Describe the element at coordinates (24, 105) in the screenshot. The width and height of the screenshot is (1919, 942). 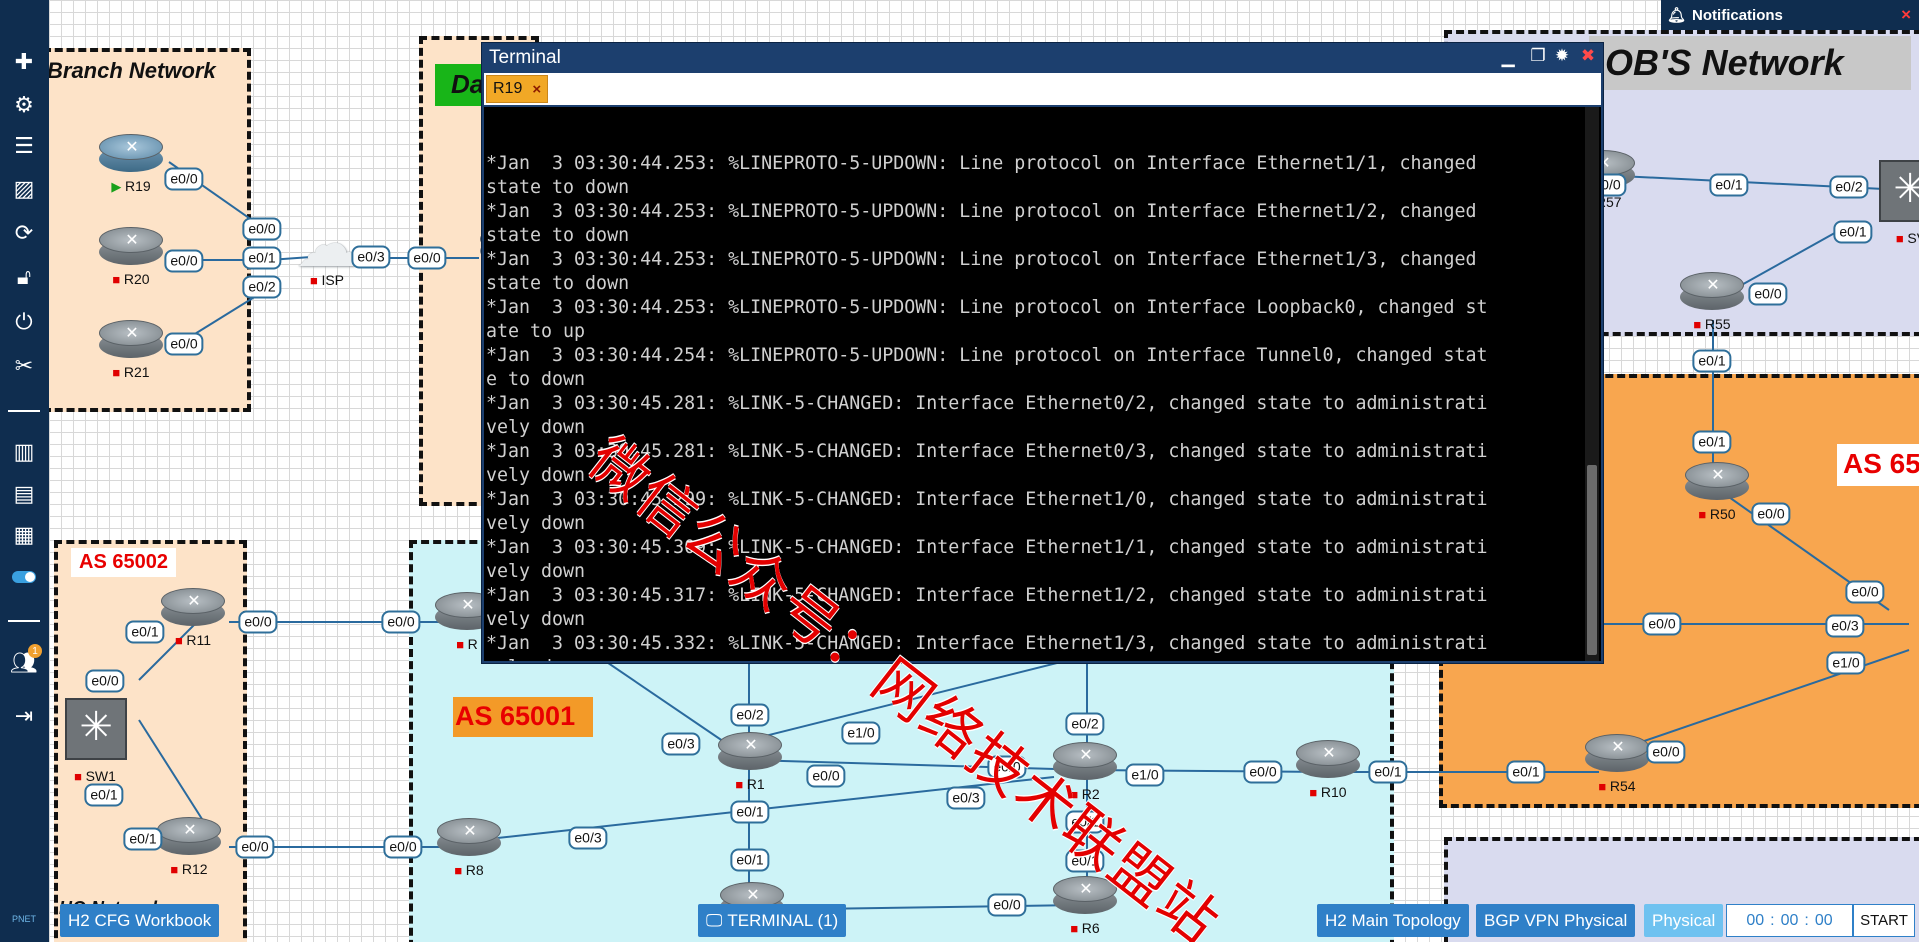
I see `gears-icon: ⚙` at that location.